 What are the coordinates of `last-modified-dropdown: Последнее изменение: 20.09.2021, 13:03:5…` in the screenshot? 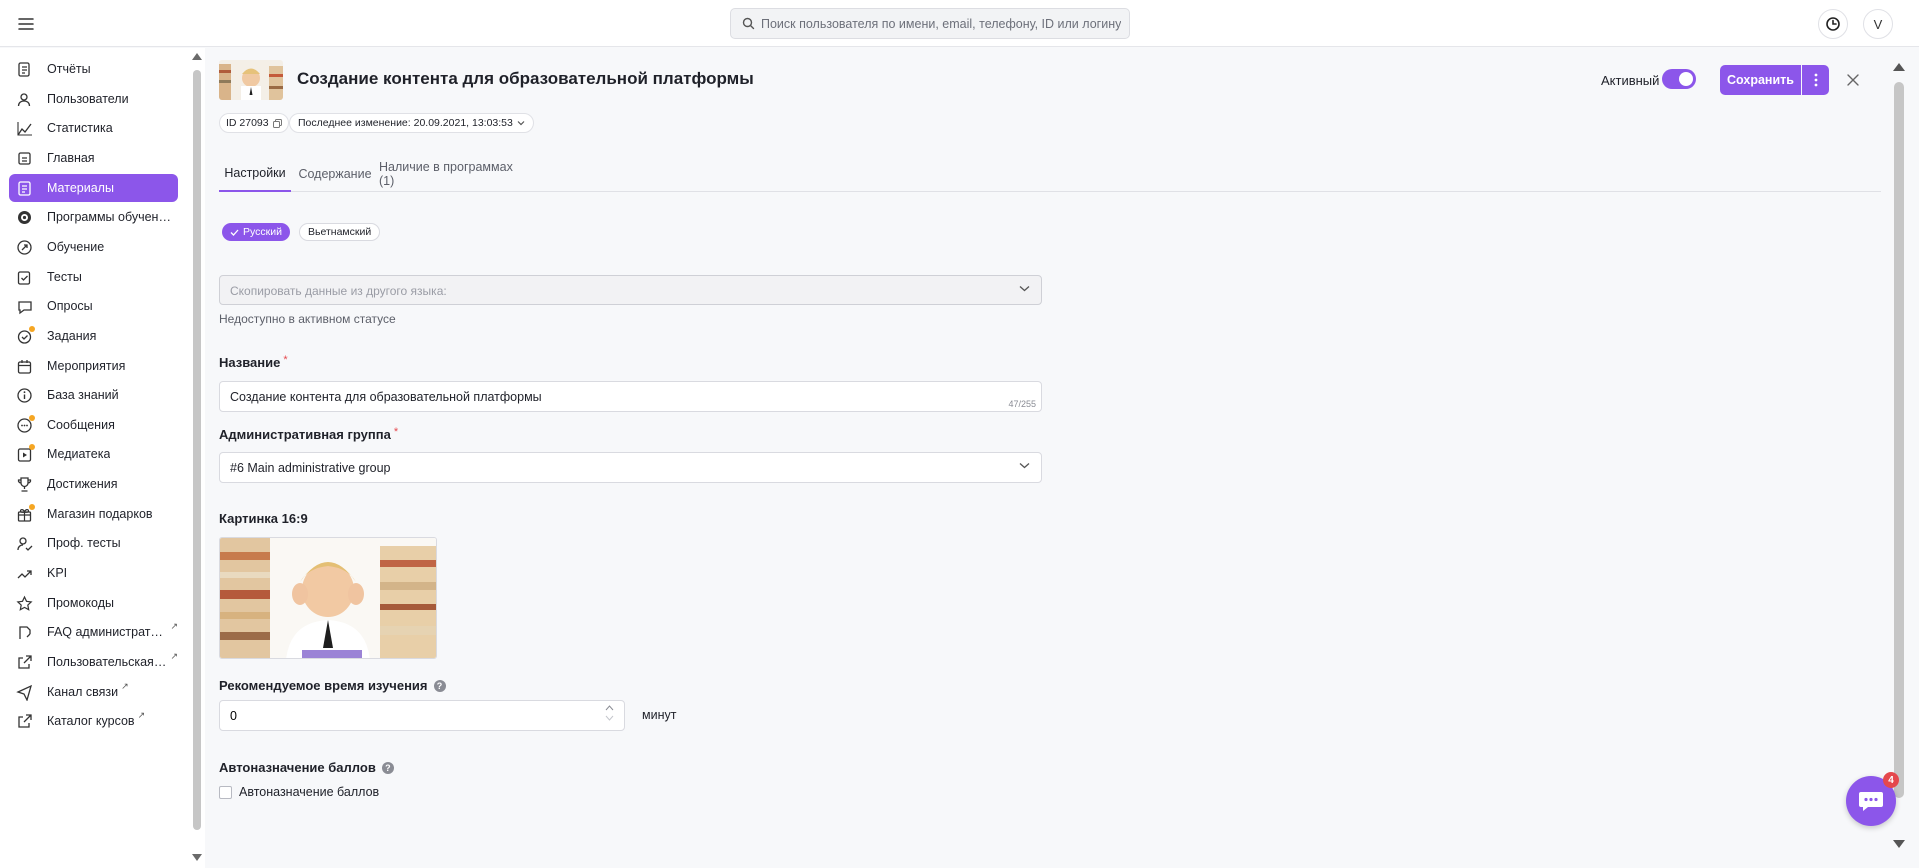 It's located at (411, 123).